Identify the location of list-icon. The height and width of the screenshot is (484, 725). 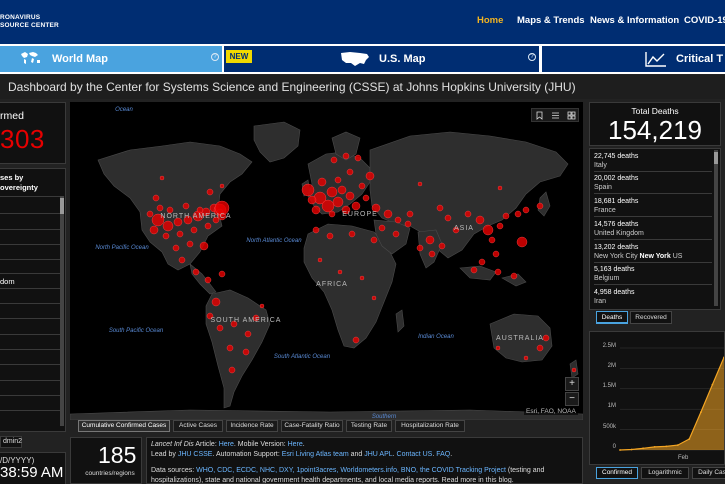
(555, 115).